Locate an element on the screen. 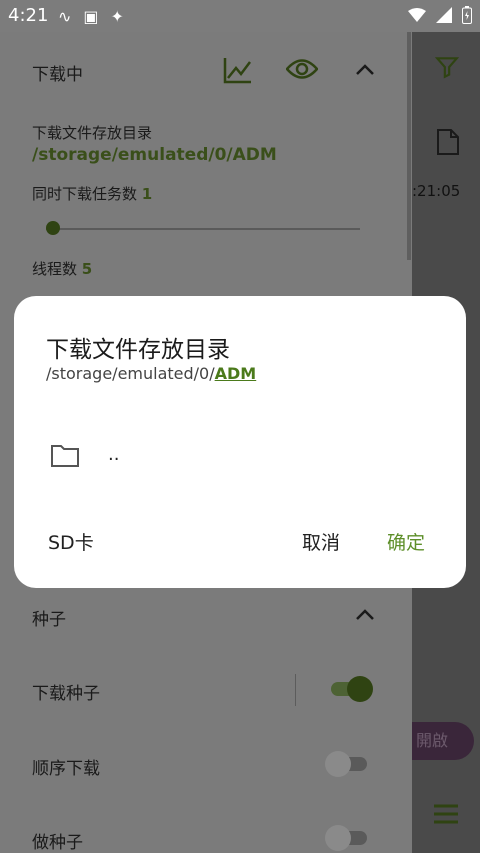 The height and width of the screenshot is (853, 480). background-time-text: :21:05 is located at coordinates (436, 191).